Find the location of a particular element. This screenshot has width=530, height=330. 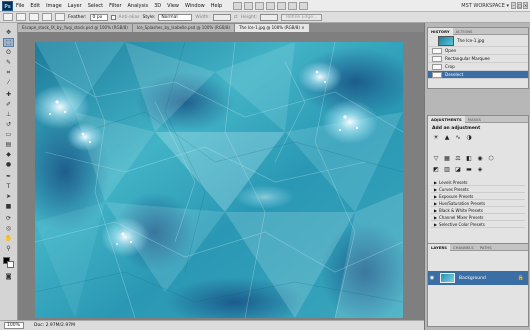

arrange-documents-icon is located at coordinates (293, 5).